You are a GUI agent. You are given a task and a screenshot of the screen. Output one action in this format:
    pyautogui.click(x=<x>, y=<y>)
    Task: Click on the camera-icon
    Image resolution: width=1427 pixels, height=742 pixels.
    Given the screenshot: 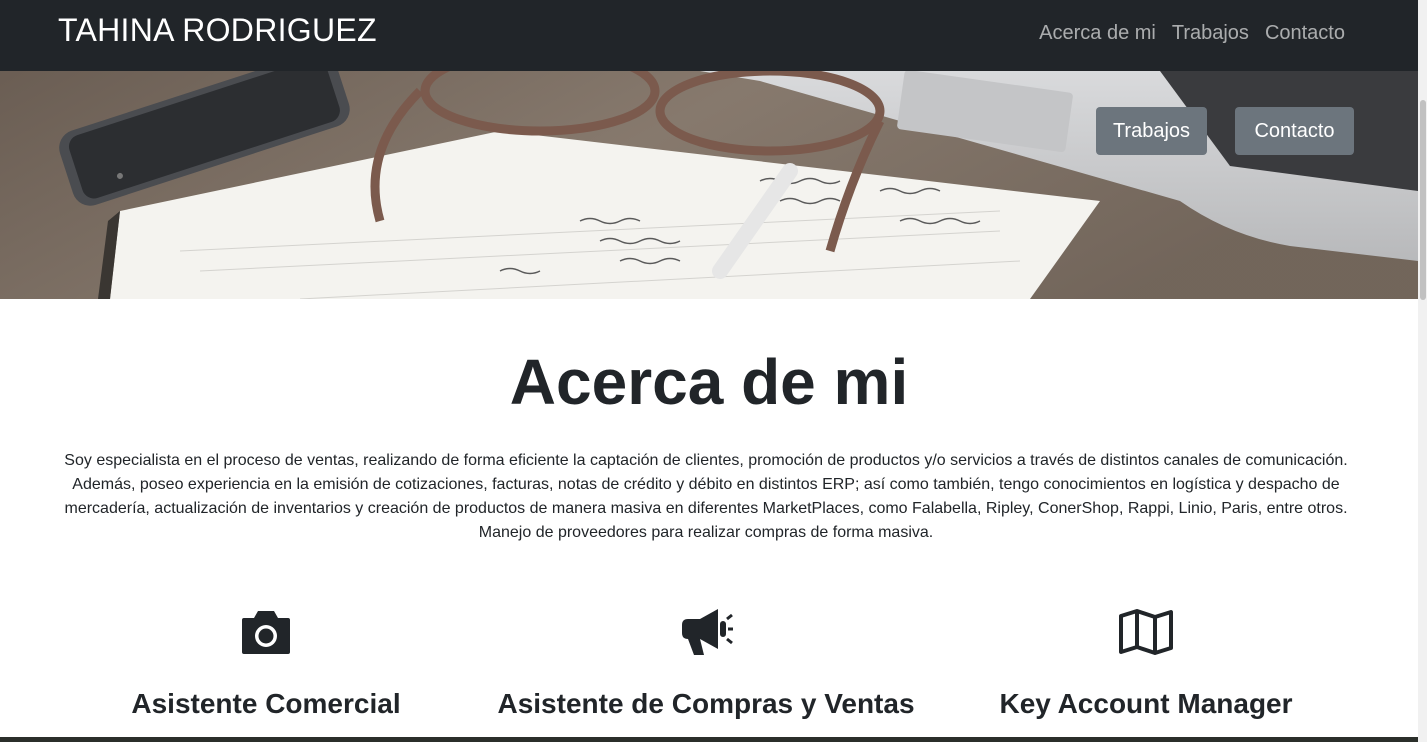 What is the action you would take?
    pyautogui.click(x=266, y=632)
    